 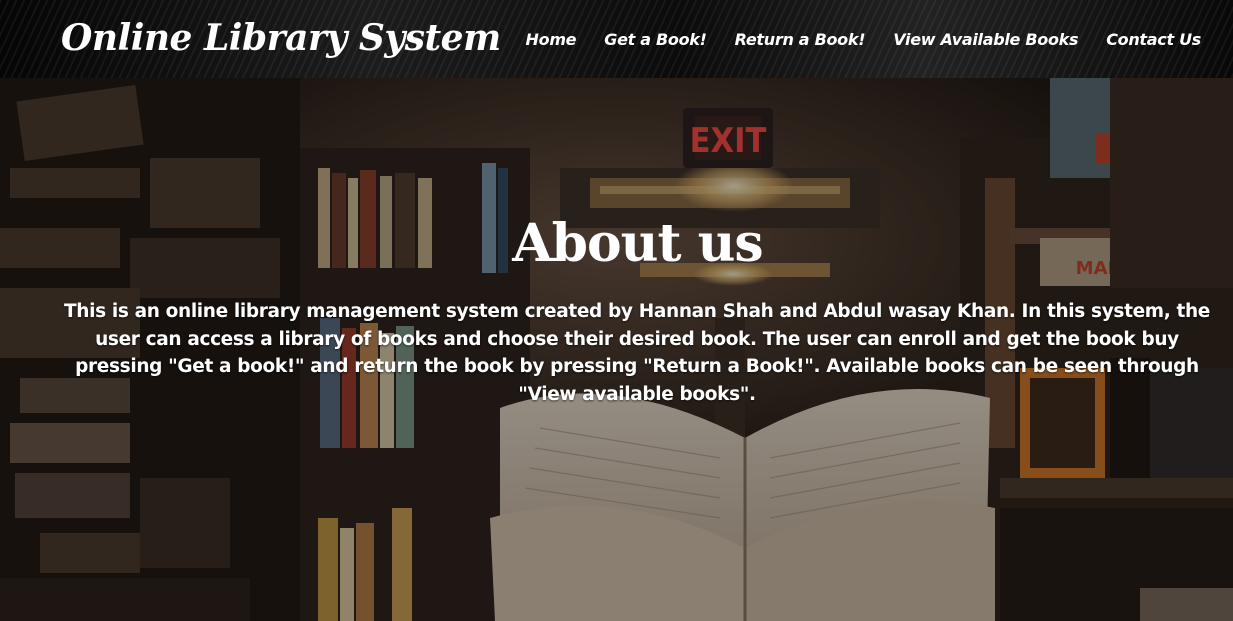 What do you see at coordinates (637, 243) in the screenshot?
I see `about-heading: About us` at bounding box center [637, 243].